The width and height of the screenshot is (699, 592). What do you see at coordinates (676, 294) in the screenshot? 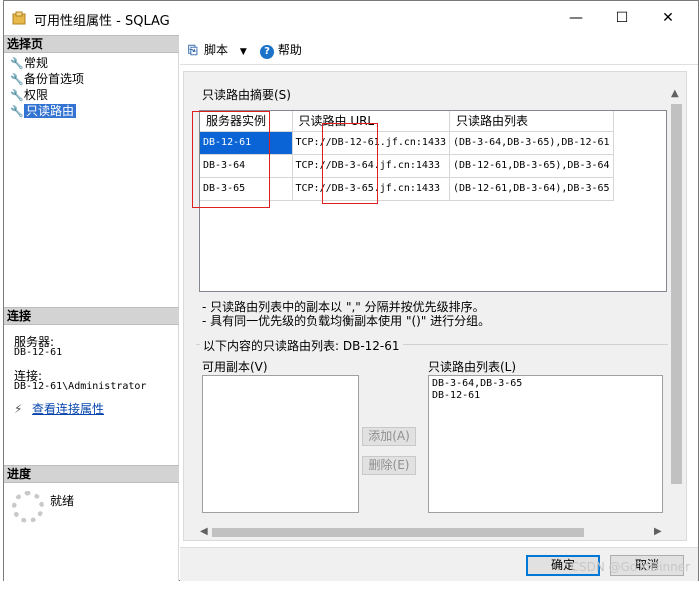
I see `vertical-scroll-thumb` at bounding box center [676, 294].